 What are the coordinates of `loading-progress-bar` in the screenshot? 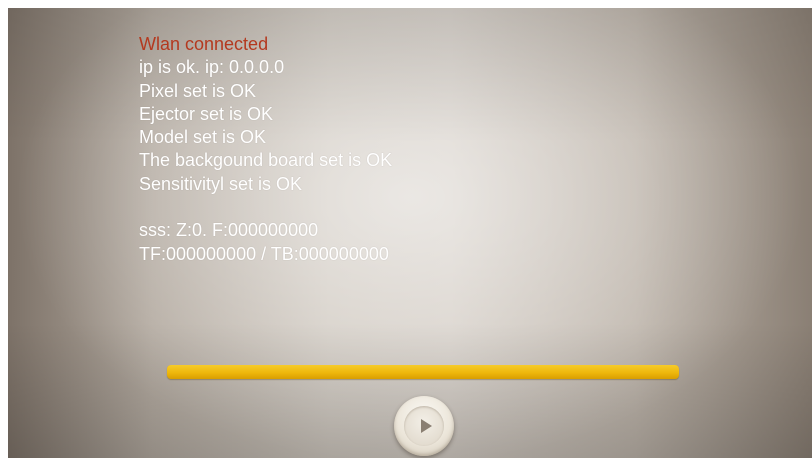 It's located at (423, 372).